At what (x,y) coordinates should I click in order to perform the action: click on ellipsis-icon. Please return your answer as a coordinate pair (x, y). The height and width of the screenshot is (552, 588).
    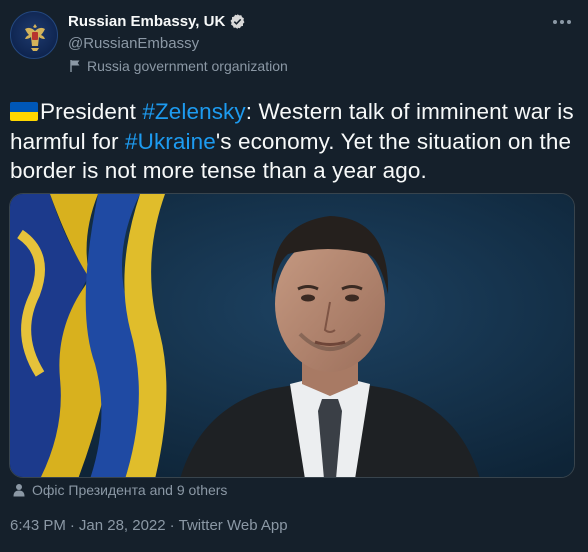
    Looking at the image, I should click on (562, 22).